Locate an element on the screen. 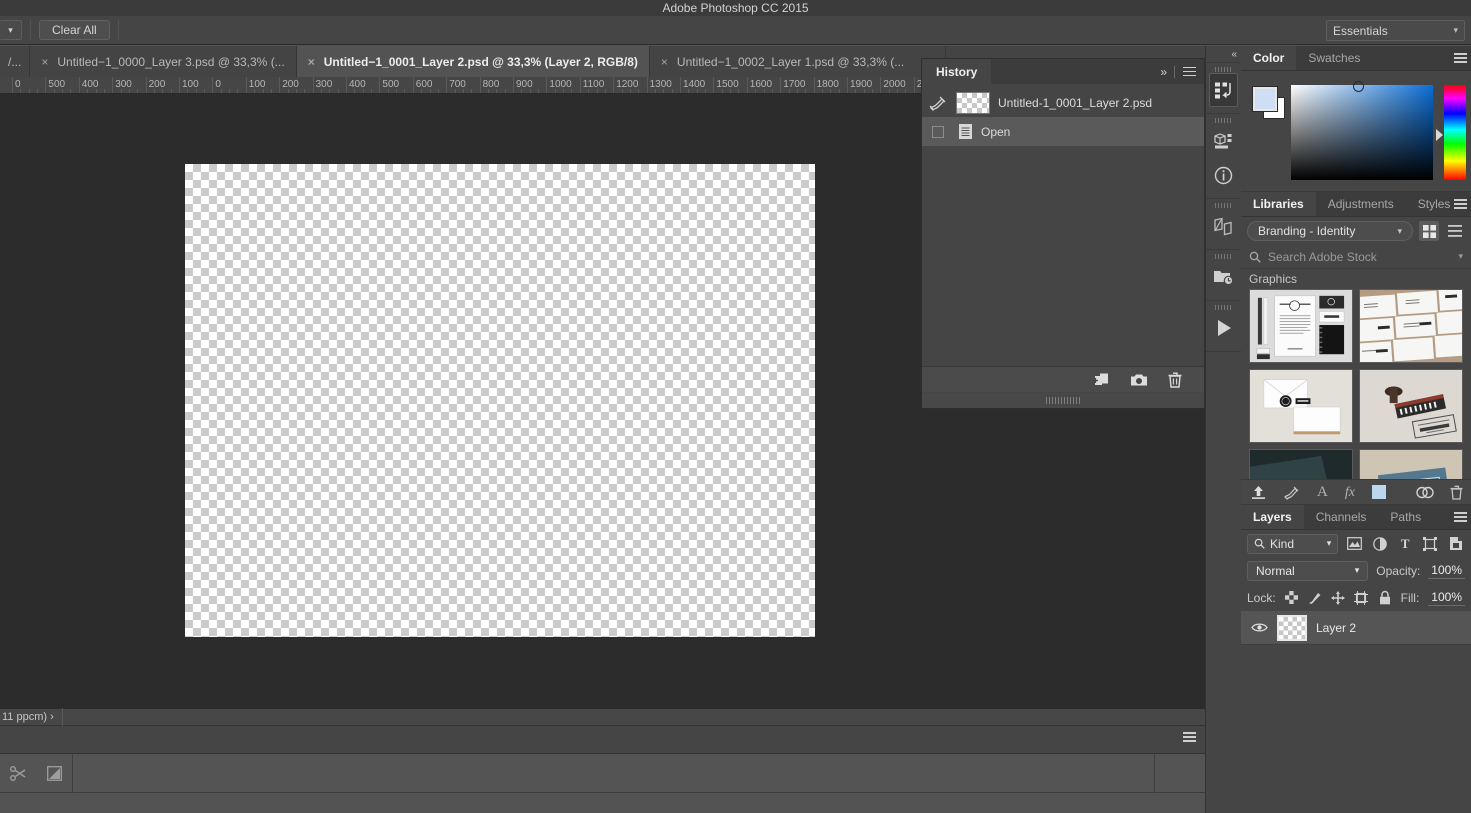 This screenshot has height=813, width=1471. filter-smartobject-icon is located at coordinates (1456, 543).